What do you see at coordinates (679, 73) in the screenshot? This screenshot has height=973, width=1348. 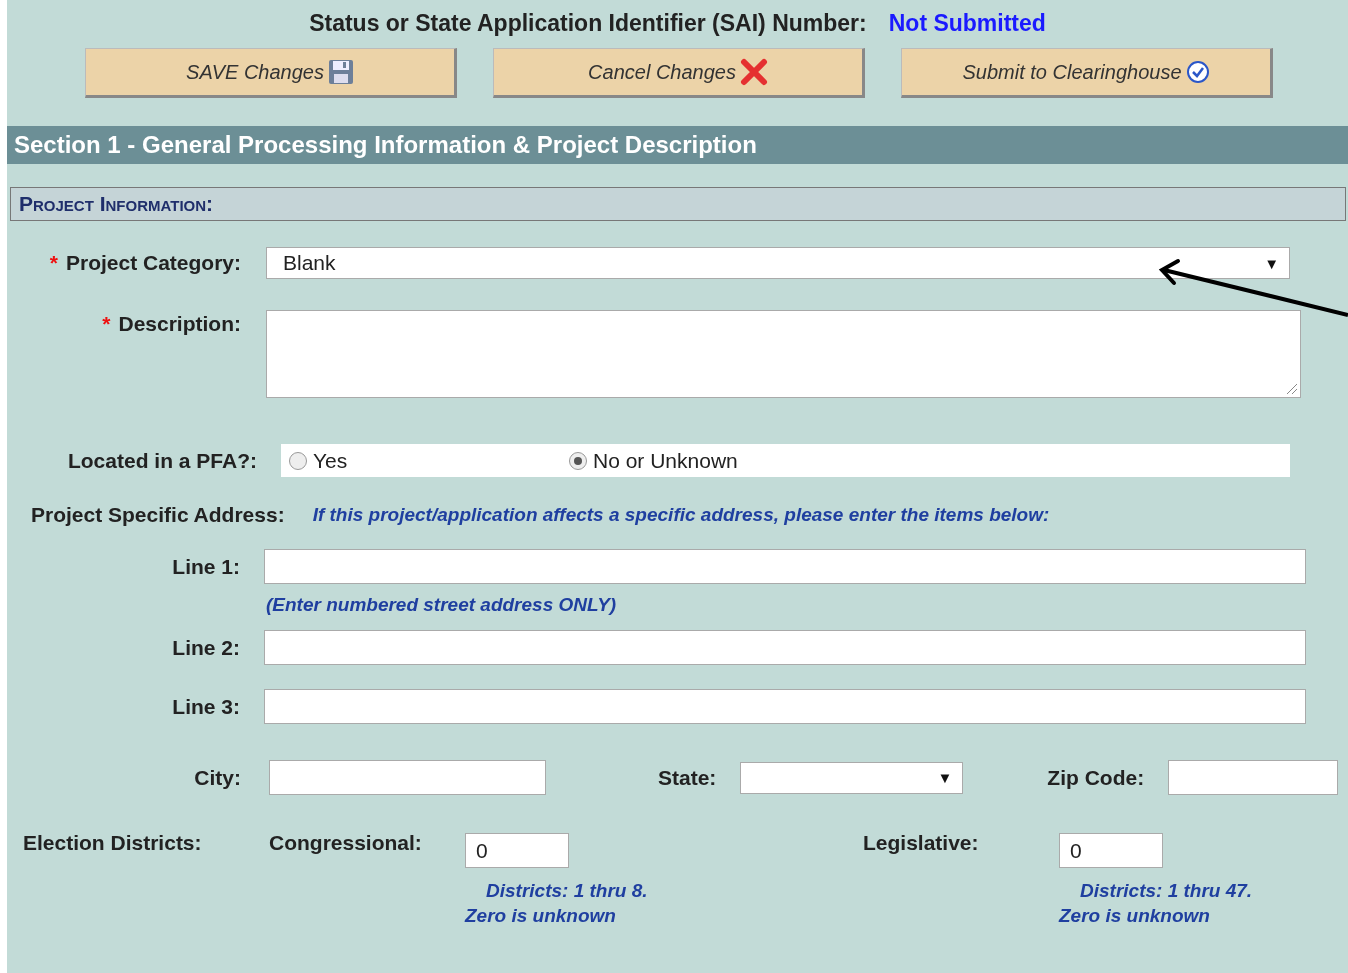 I see `cancel-button: Cancel Changes` at bounding box center [679, 73].